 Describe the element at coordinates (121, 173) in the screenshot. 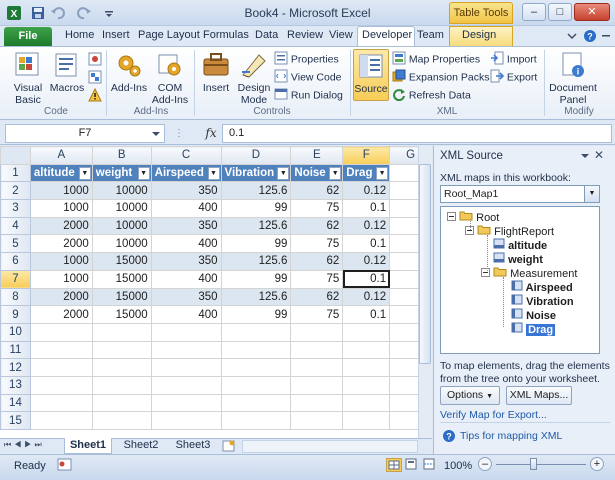

I see `table-header-cell: weight ▼` at that location.